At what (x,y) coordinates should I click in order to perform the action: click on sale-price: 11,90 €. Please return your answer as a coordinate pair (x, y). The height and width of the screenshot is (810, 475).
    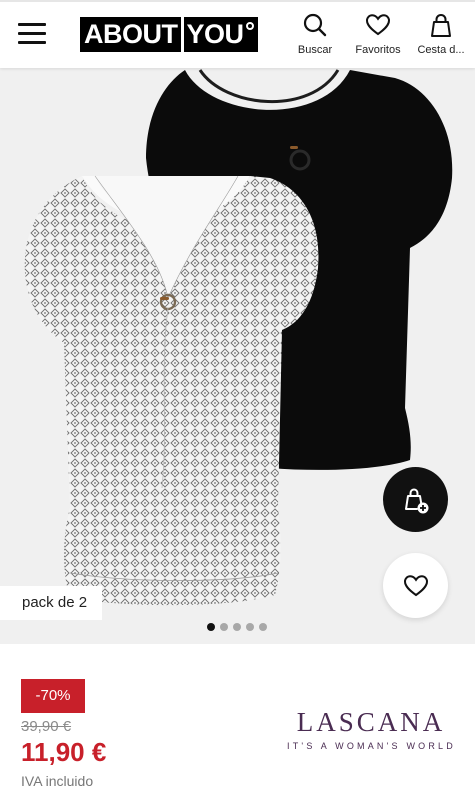
    Looking at the image, I should click on (64, 752).